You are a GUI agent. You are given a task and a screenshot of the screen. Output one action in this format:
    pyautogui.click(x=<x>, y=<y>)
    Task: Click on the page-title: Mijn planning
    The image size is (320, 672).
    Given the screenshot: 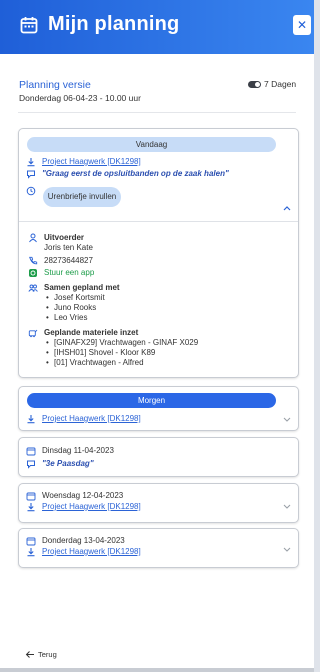 What is the action you would take?
    pyautogui.click(x=114, y=24)
    